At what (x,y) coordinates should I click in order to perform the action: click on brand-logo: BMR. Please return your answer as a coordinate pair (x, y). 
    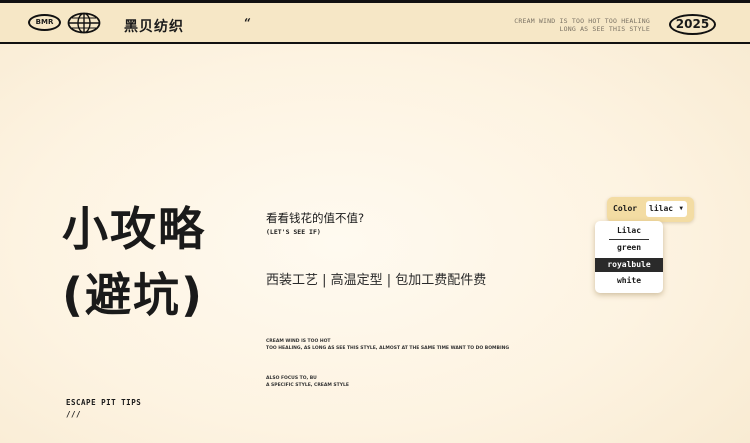
    Looking at the image, I should click on (44, 22).